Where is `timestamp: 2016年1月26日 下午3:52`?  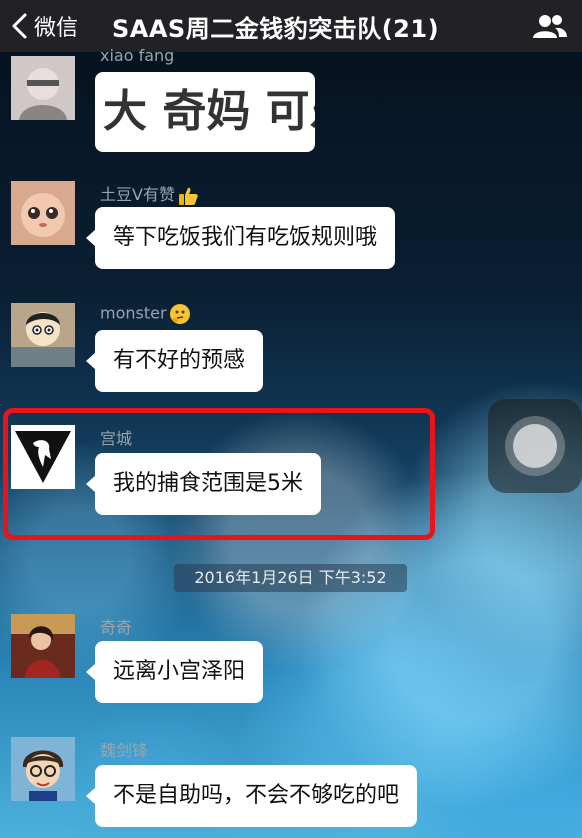
timestamp: 2016年1月26日 下午3:52 is located at coordinates (290, 578).